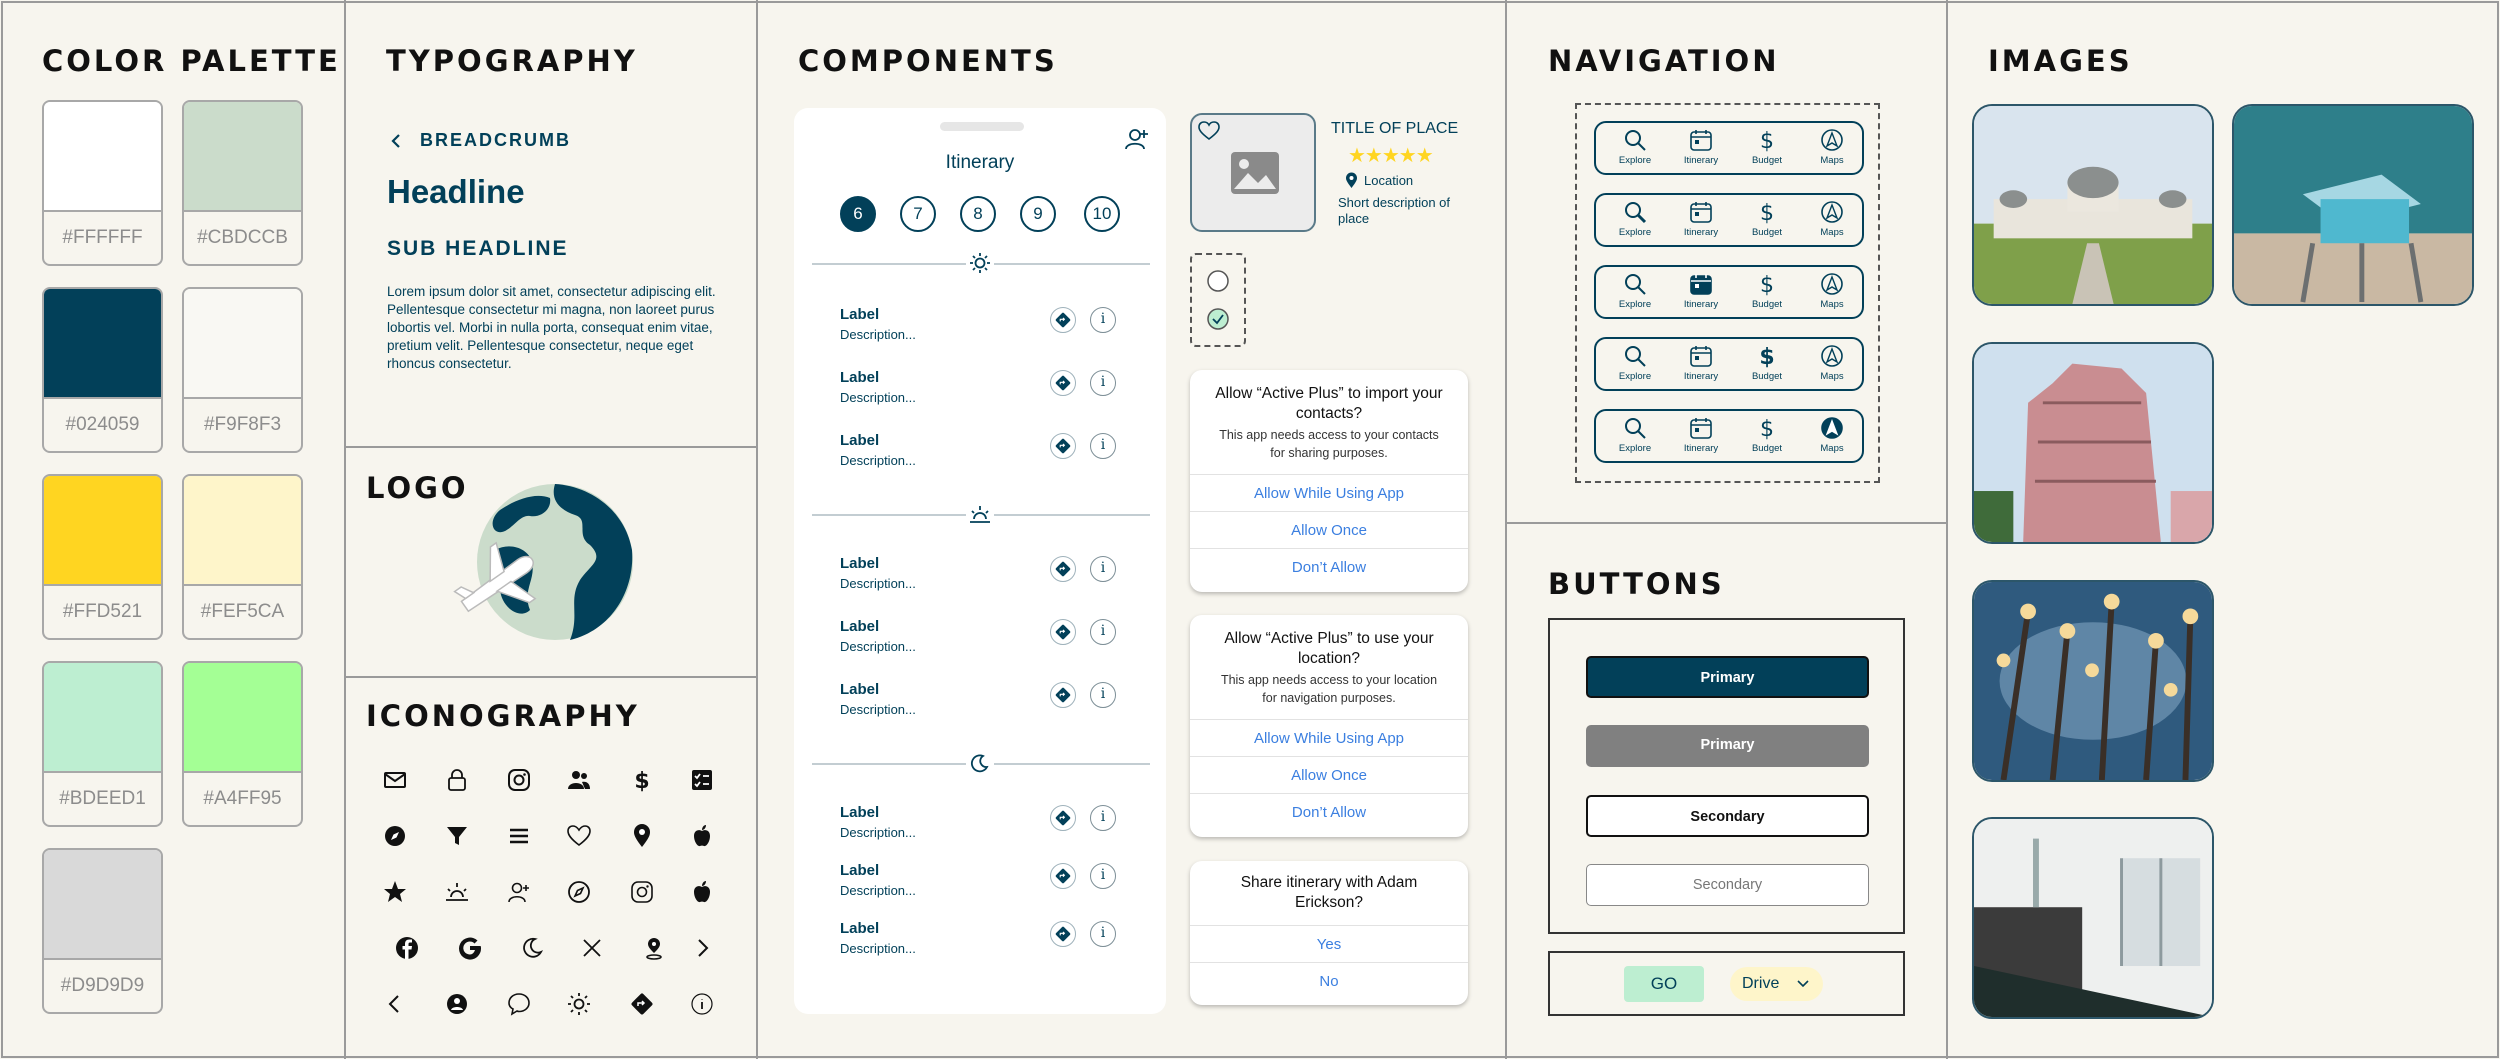  I want to click on yes-button: Yes, so click(1329, 943).